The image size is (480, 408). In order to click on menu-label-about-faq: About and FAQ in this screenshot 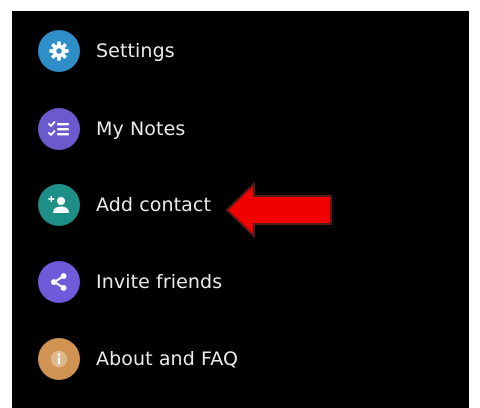, I will do `click(167, 359)`.